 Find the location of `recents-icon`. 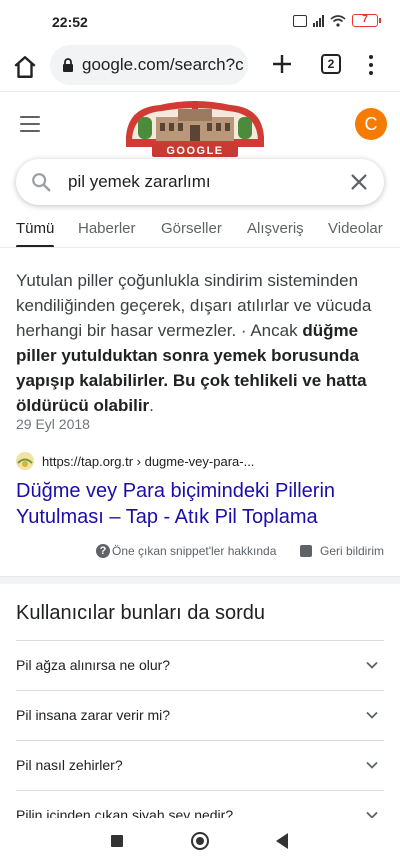

recents-icon is located at coordinates (117, 841).